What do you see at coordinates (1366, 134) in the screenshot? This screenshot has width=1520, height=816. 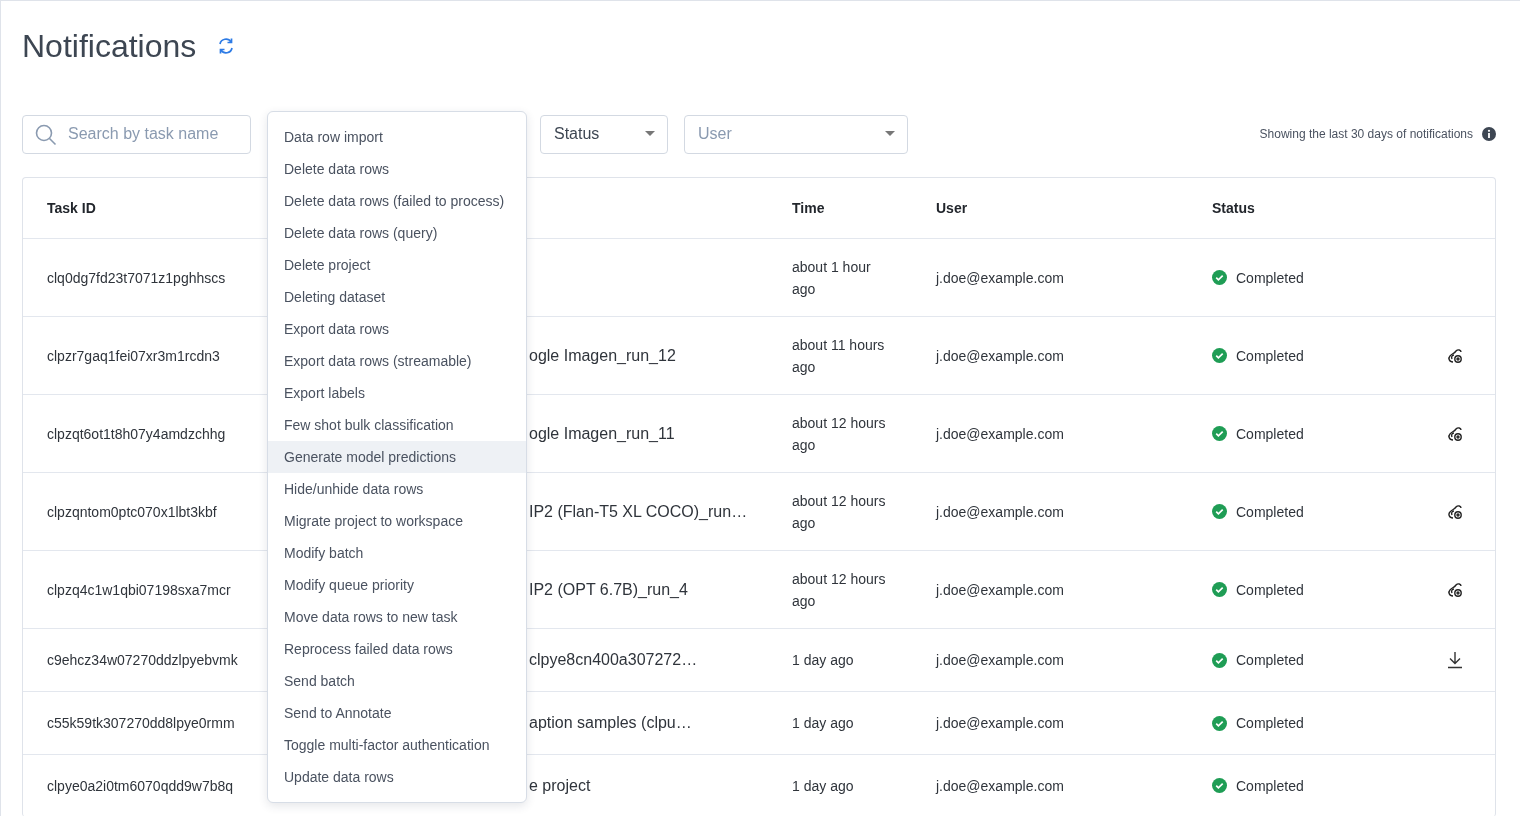 I see `info-text: Showing the last 30 days of notifications` at bounding box center [1366, 134].